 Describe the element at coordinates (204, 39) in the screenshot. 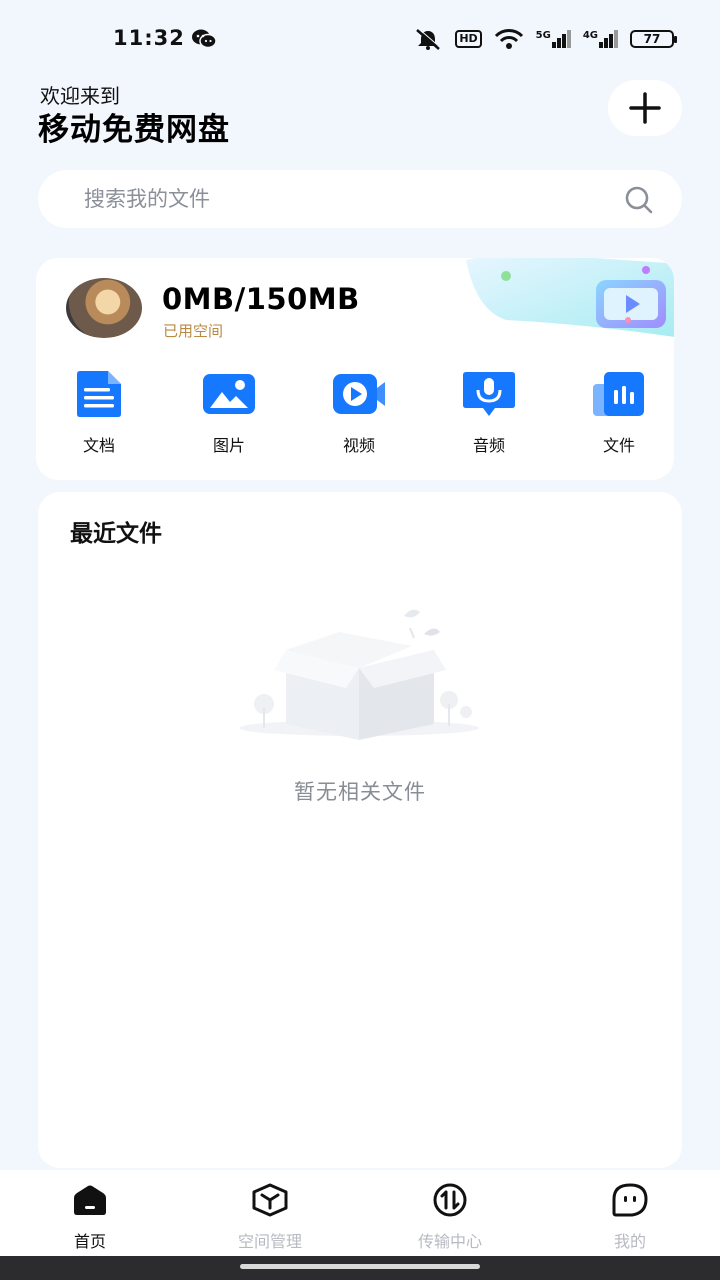

I see `wechat-icon` at that location.